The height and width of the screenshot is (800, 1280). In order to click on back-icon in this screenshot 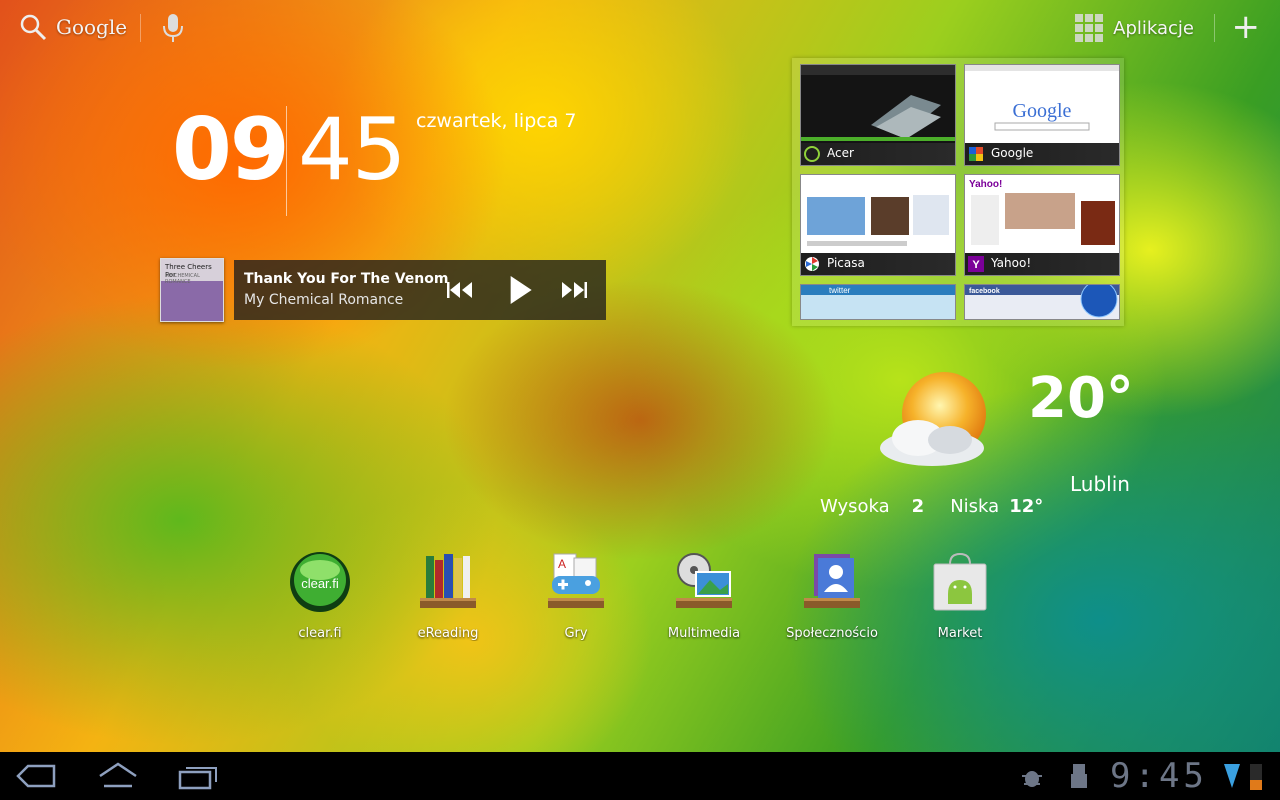, I will do `click(36, 776)`.